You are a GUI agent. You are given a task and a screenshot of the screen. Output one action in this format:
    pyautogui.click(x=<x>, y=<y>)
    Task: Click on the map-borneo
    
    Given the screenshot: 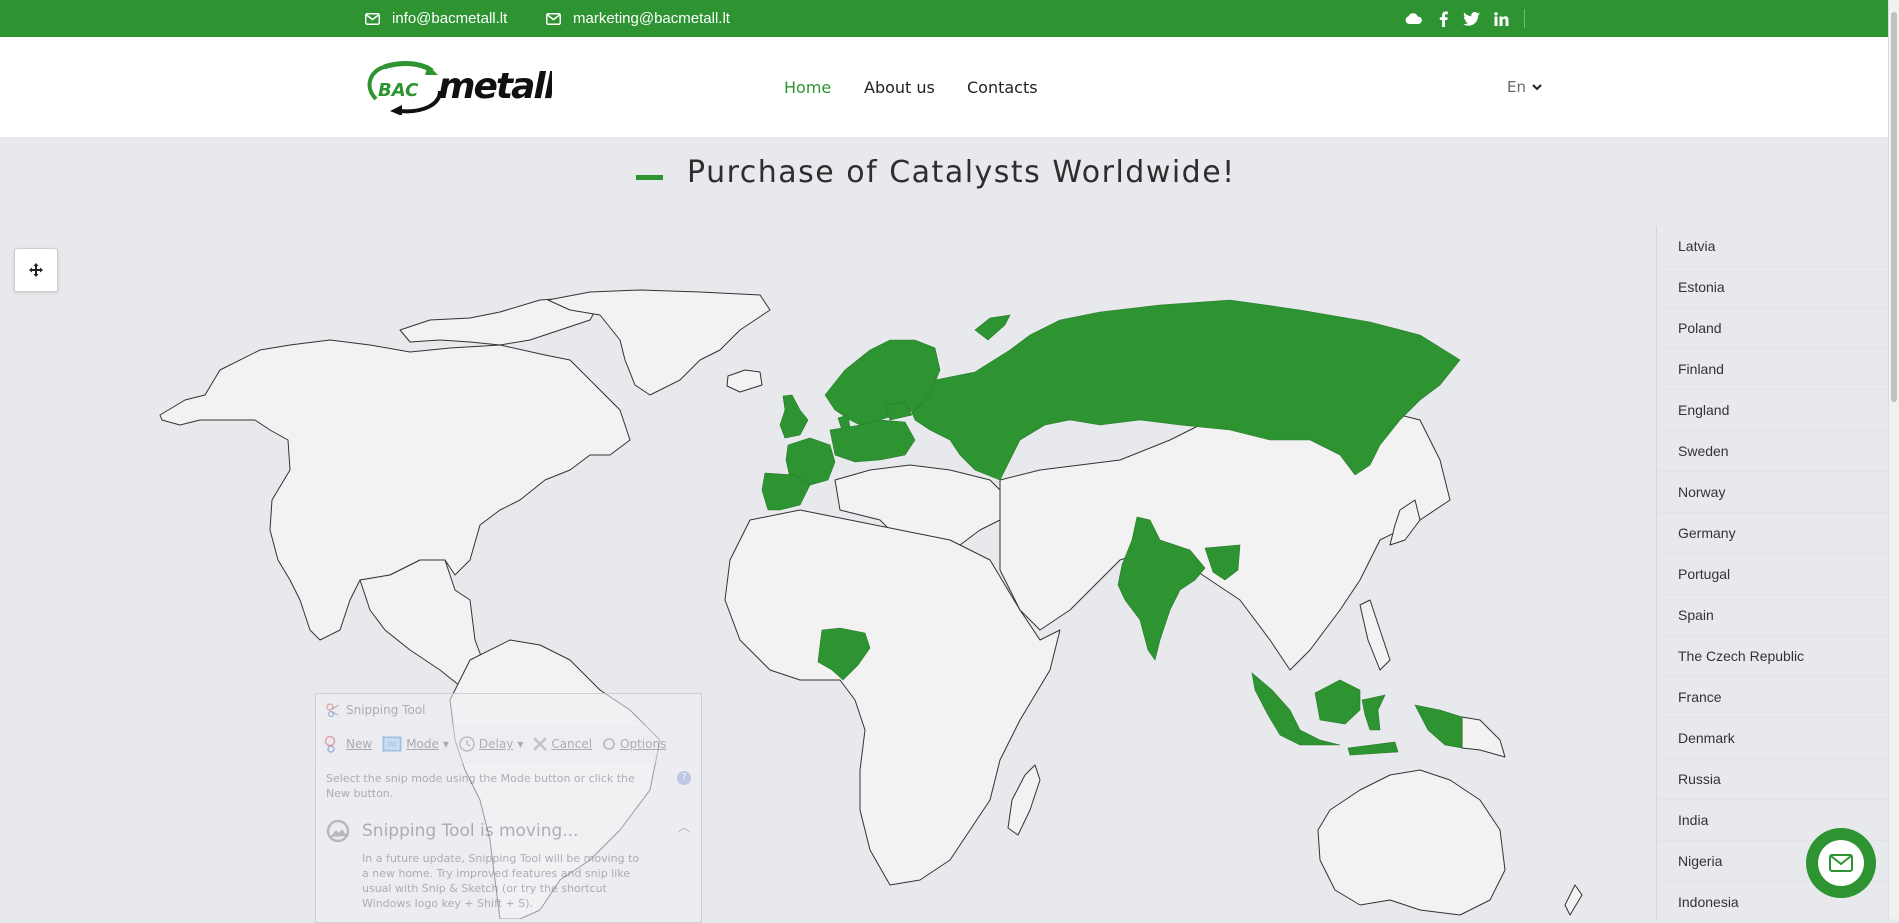 What is the action you would take?
    pyautogui.click(x=1337, y=702)
    